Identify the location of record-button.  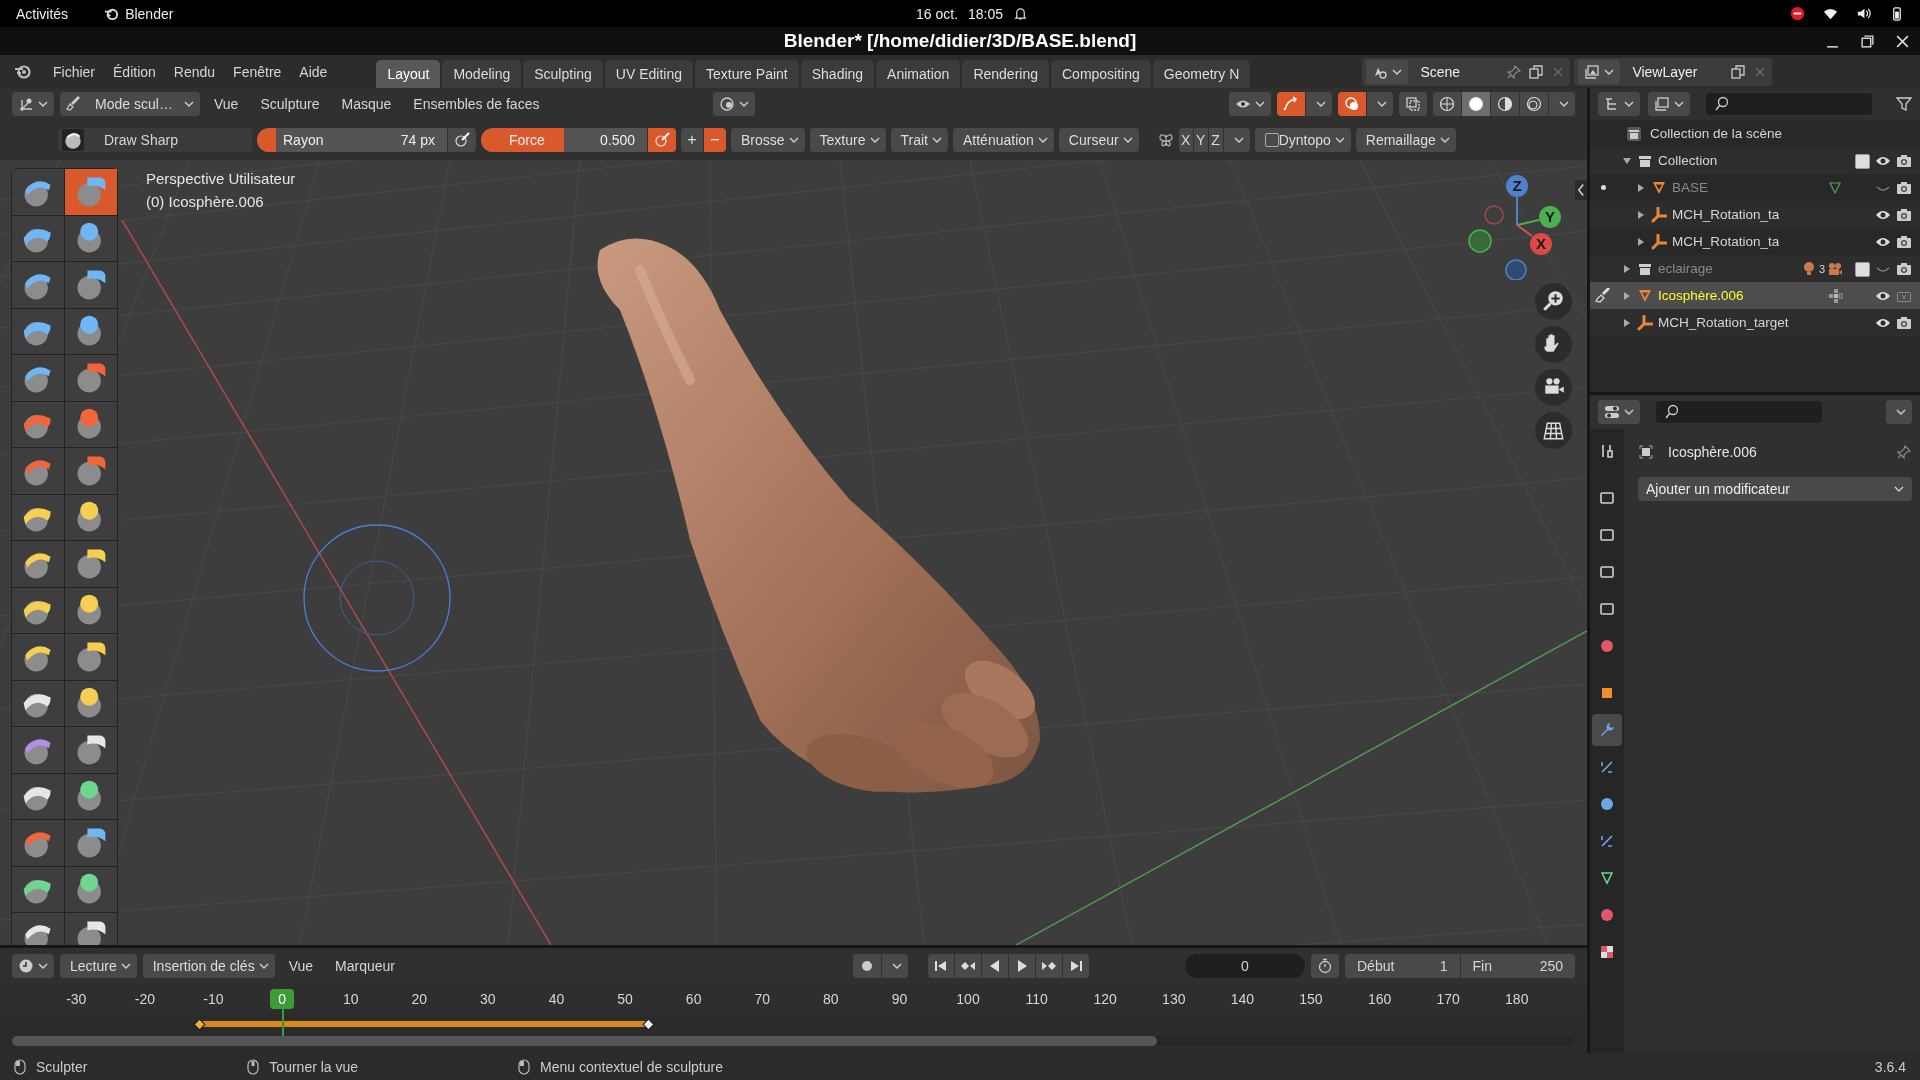
(867, 966).